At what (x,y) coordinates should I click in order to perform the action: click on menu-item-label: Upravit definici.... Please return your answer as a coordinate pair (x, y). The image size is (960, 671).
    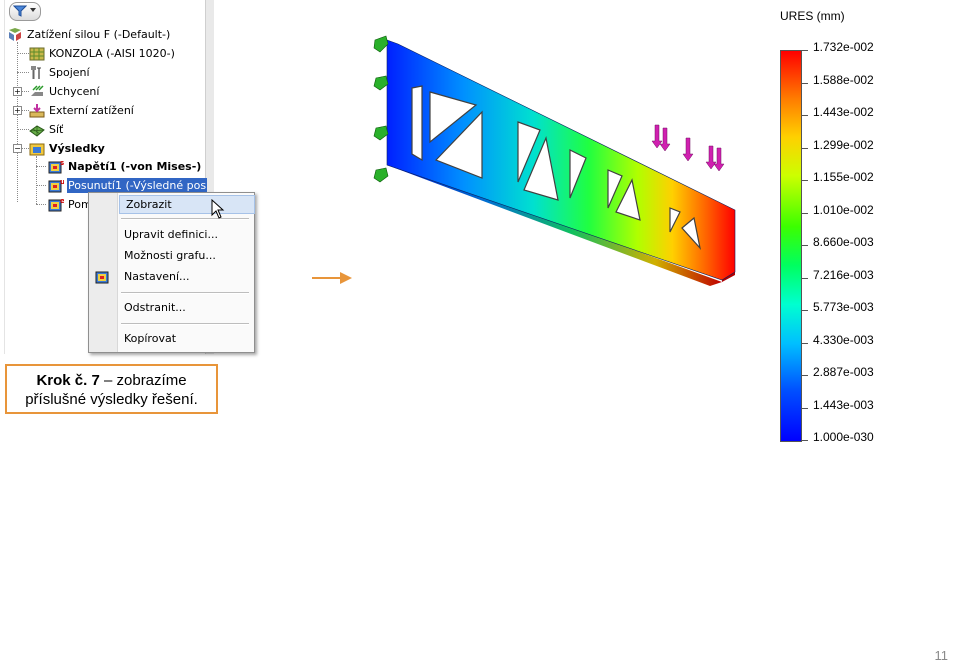
    Looking at the image, I should click on (171, 234).